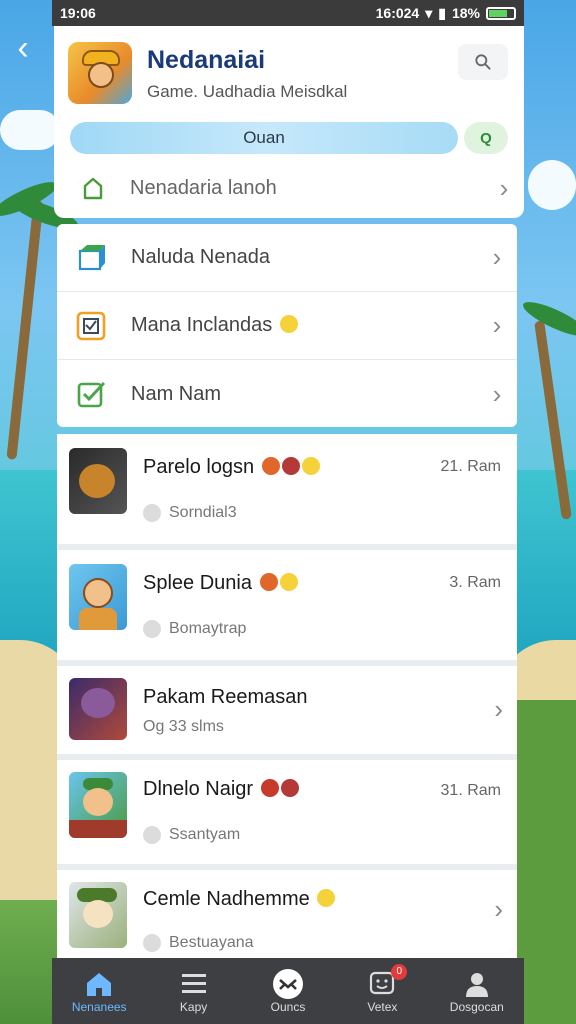 This screenshot has width=576, height=1024. What do you see at coordinates (194, 984) in the screenshot?
I see `list-icon` at bounding box center [194, 984].